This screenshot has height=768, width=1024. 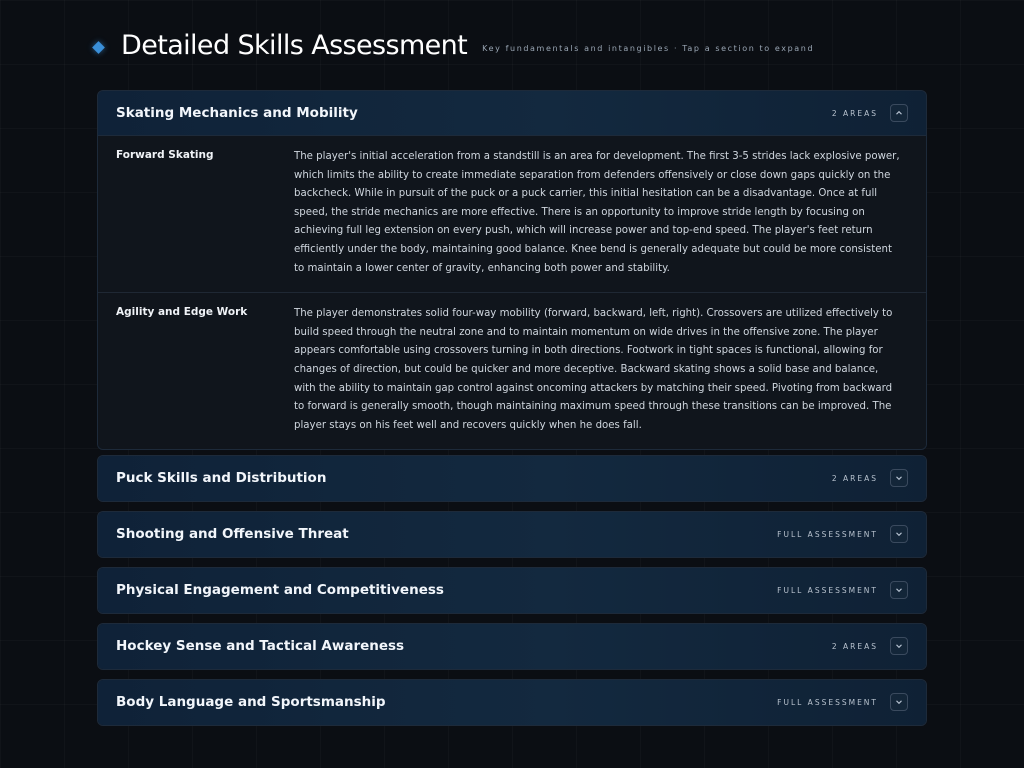 I want to click on collapse-button, so click(x=899, y=113).